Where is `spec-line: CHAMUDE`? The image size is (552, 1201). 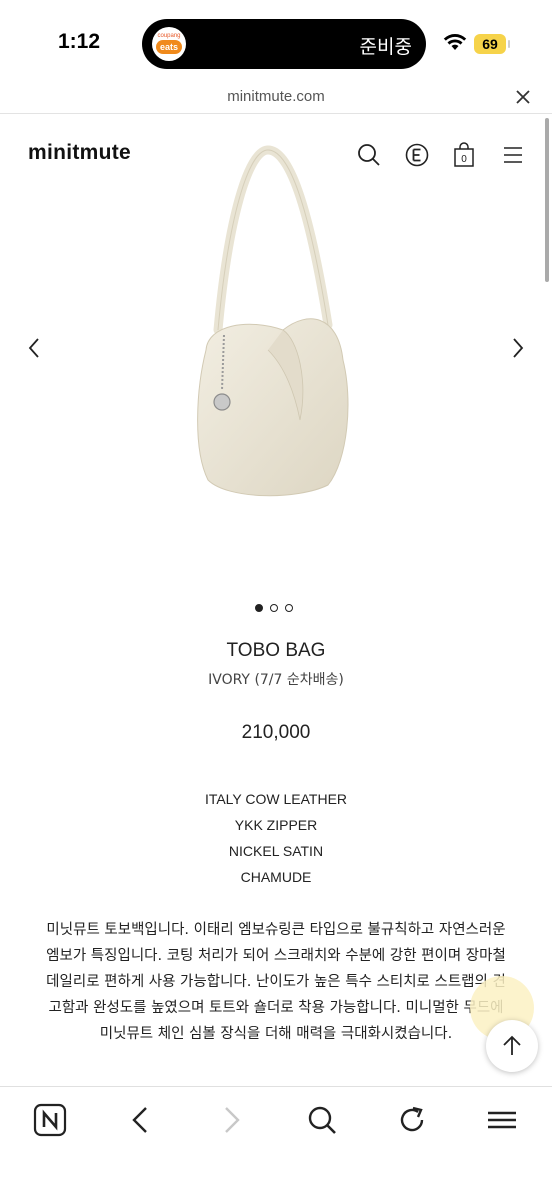
spec-line: CHAMUDE is located at coordinates (276, 877).